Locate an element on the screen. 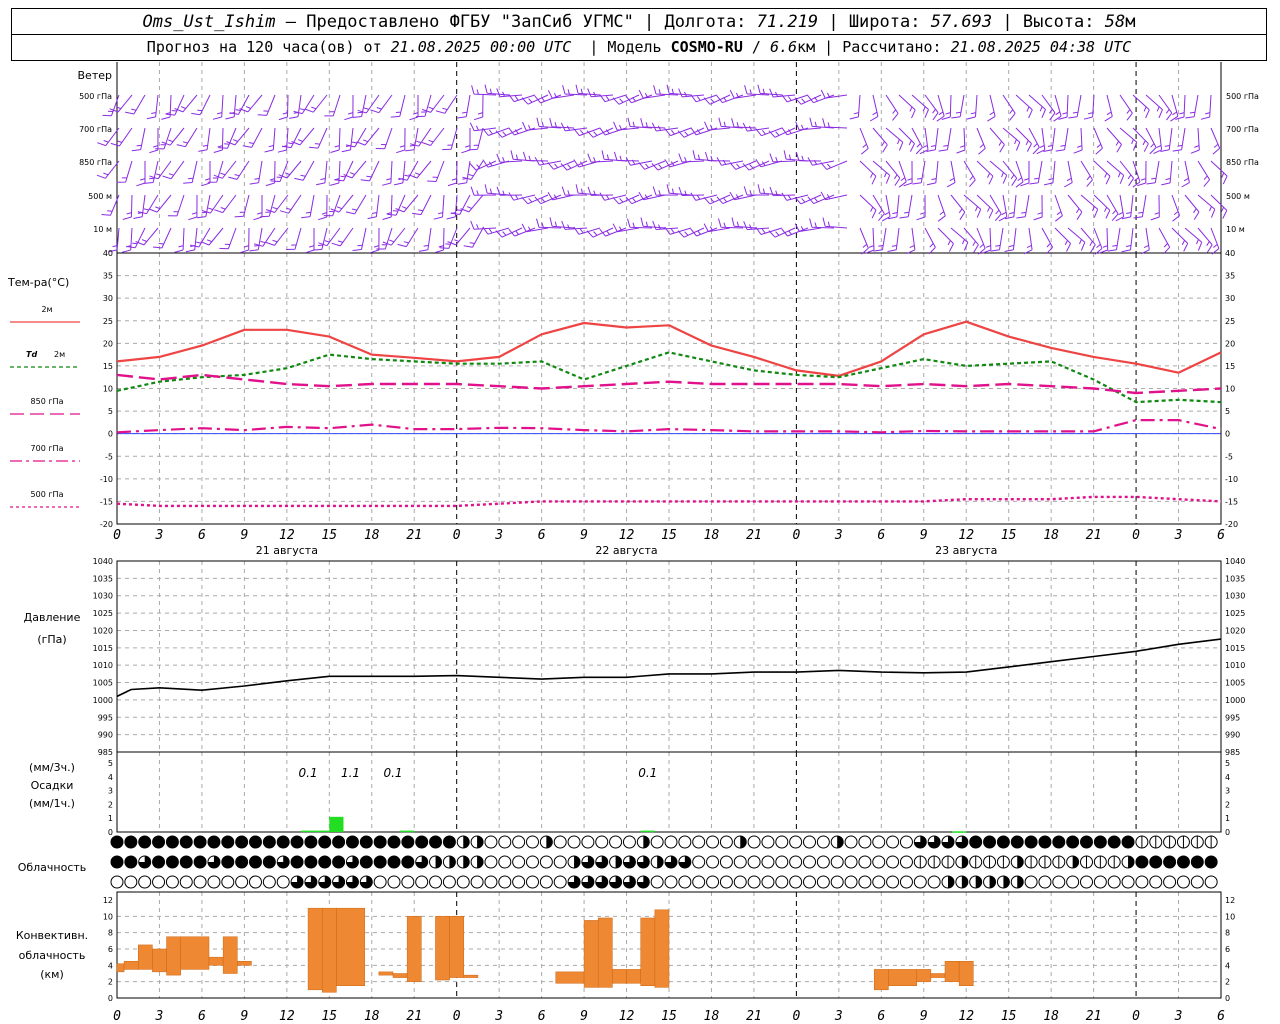 This screenshot has height=1024, width=1280. temp-legend-item: 2м is located at coordinates (45, 314).